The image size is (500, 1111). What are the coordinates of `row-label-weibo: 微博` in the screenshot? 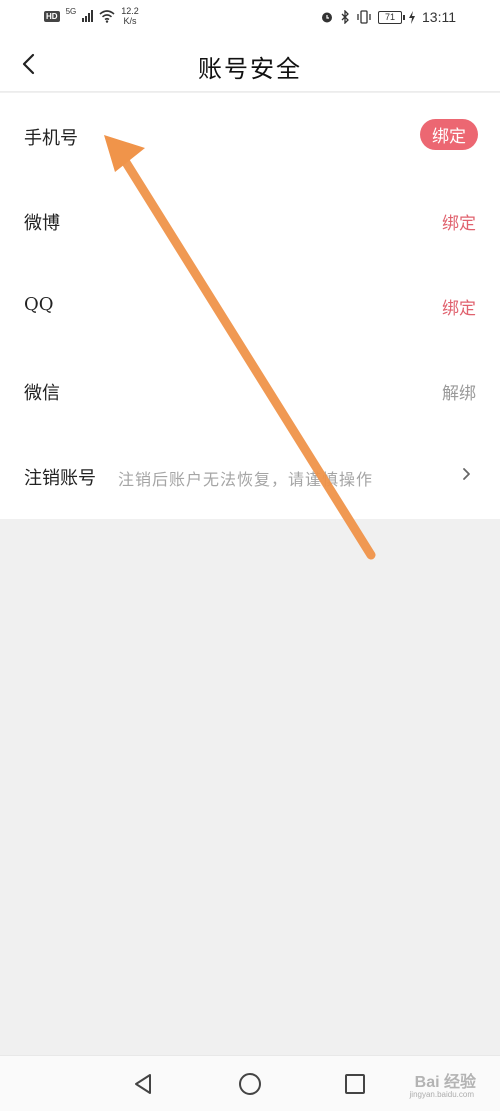 It's located at (42, 223).